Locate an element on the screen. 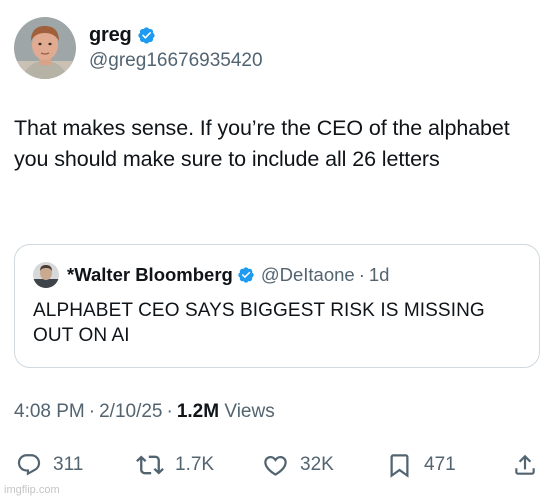  views-count: 1.2M is located at coordinates (198, 411).